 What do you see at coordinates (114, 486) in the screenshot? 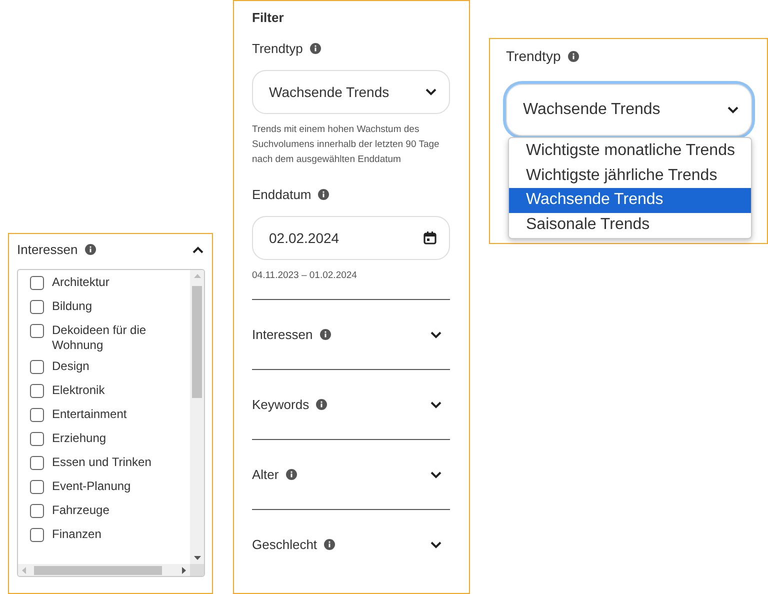
I see `checkbox-label: Event-Planung` at bounding box center [114, 486].